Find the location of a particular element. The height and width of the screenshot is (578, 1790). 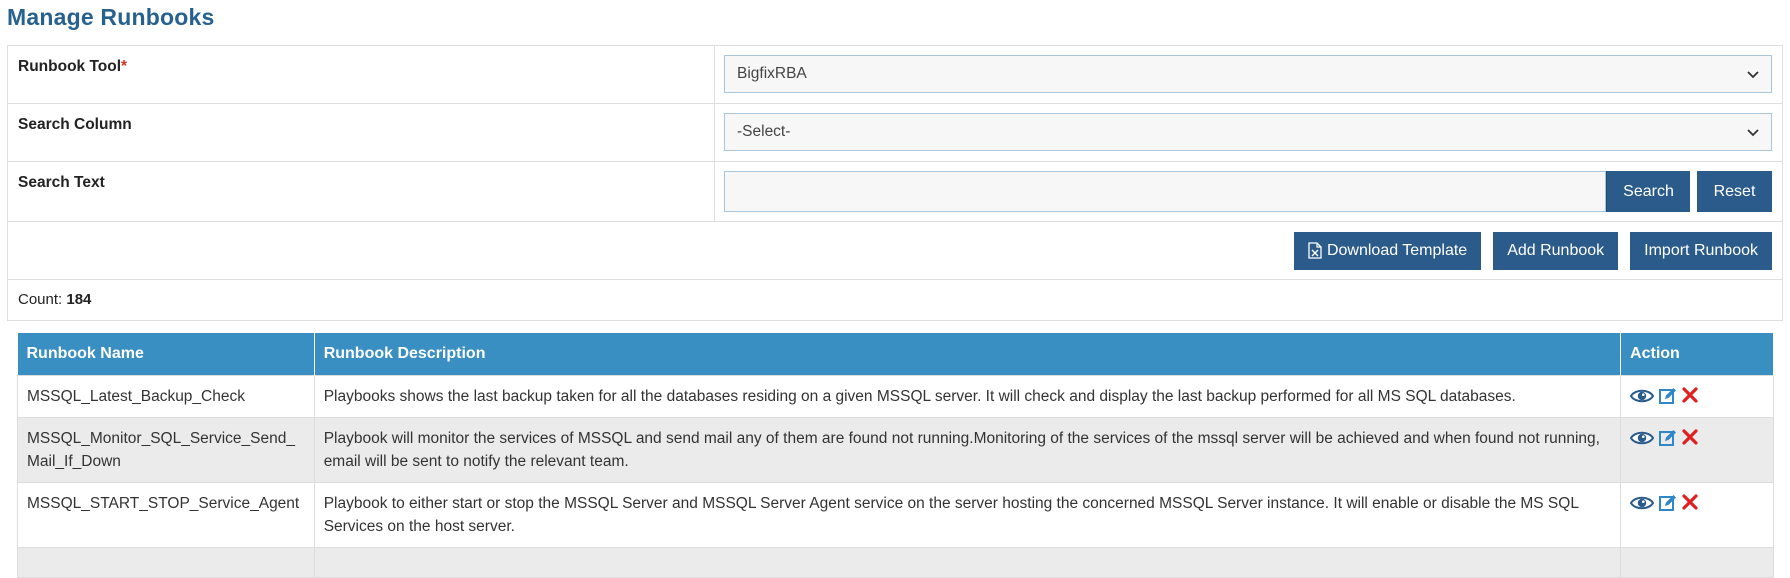

required-mark: * is located at coordinates (124, 66).